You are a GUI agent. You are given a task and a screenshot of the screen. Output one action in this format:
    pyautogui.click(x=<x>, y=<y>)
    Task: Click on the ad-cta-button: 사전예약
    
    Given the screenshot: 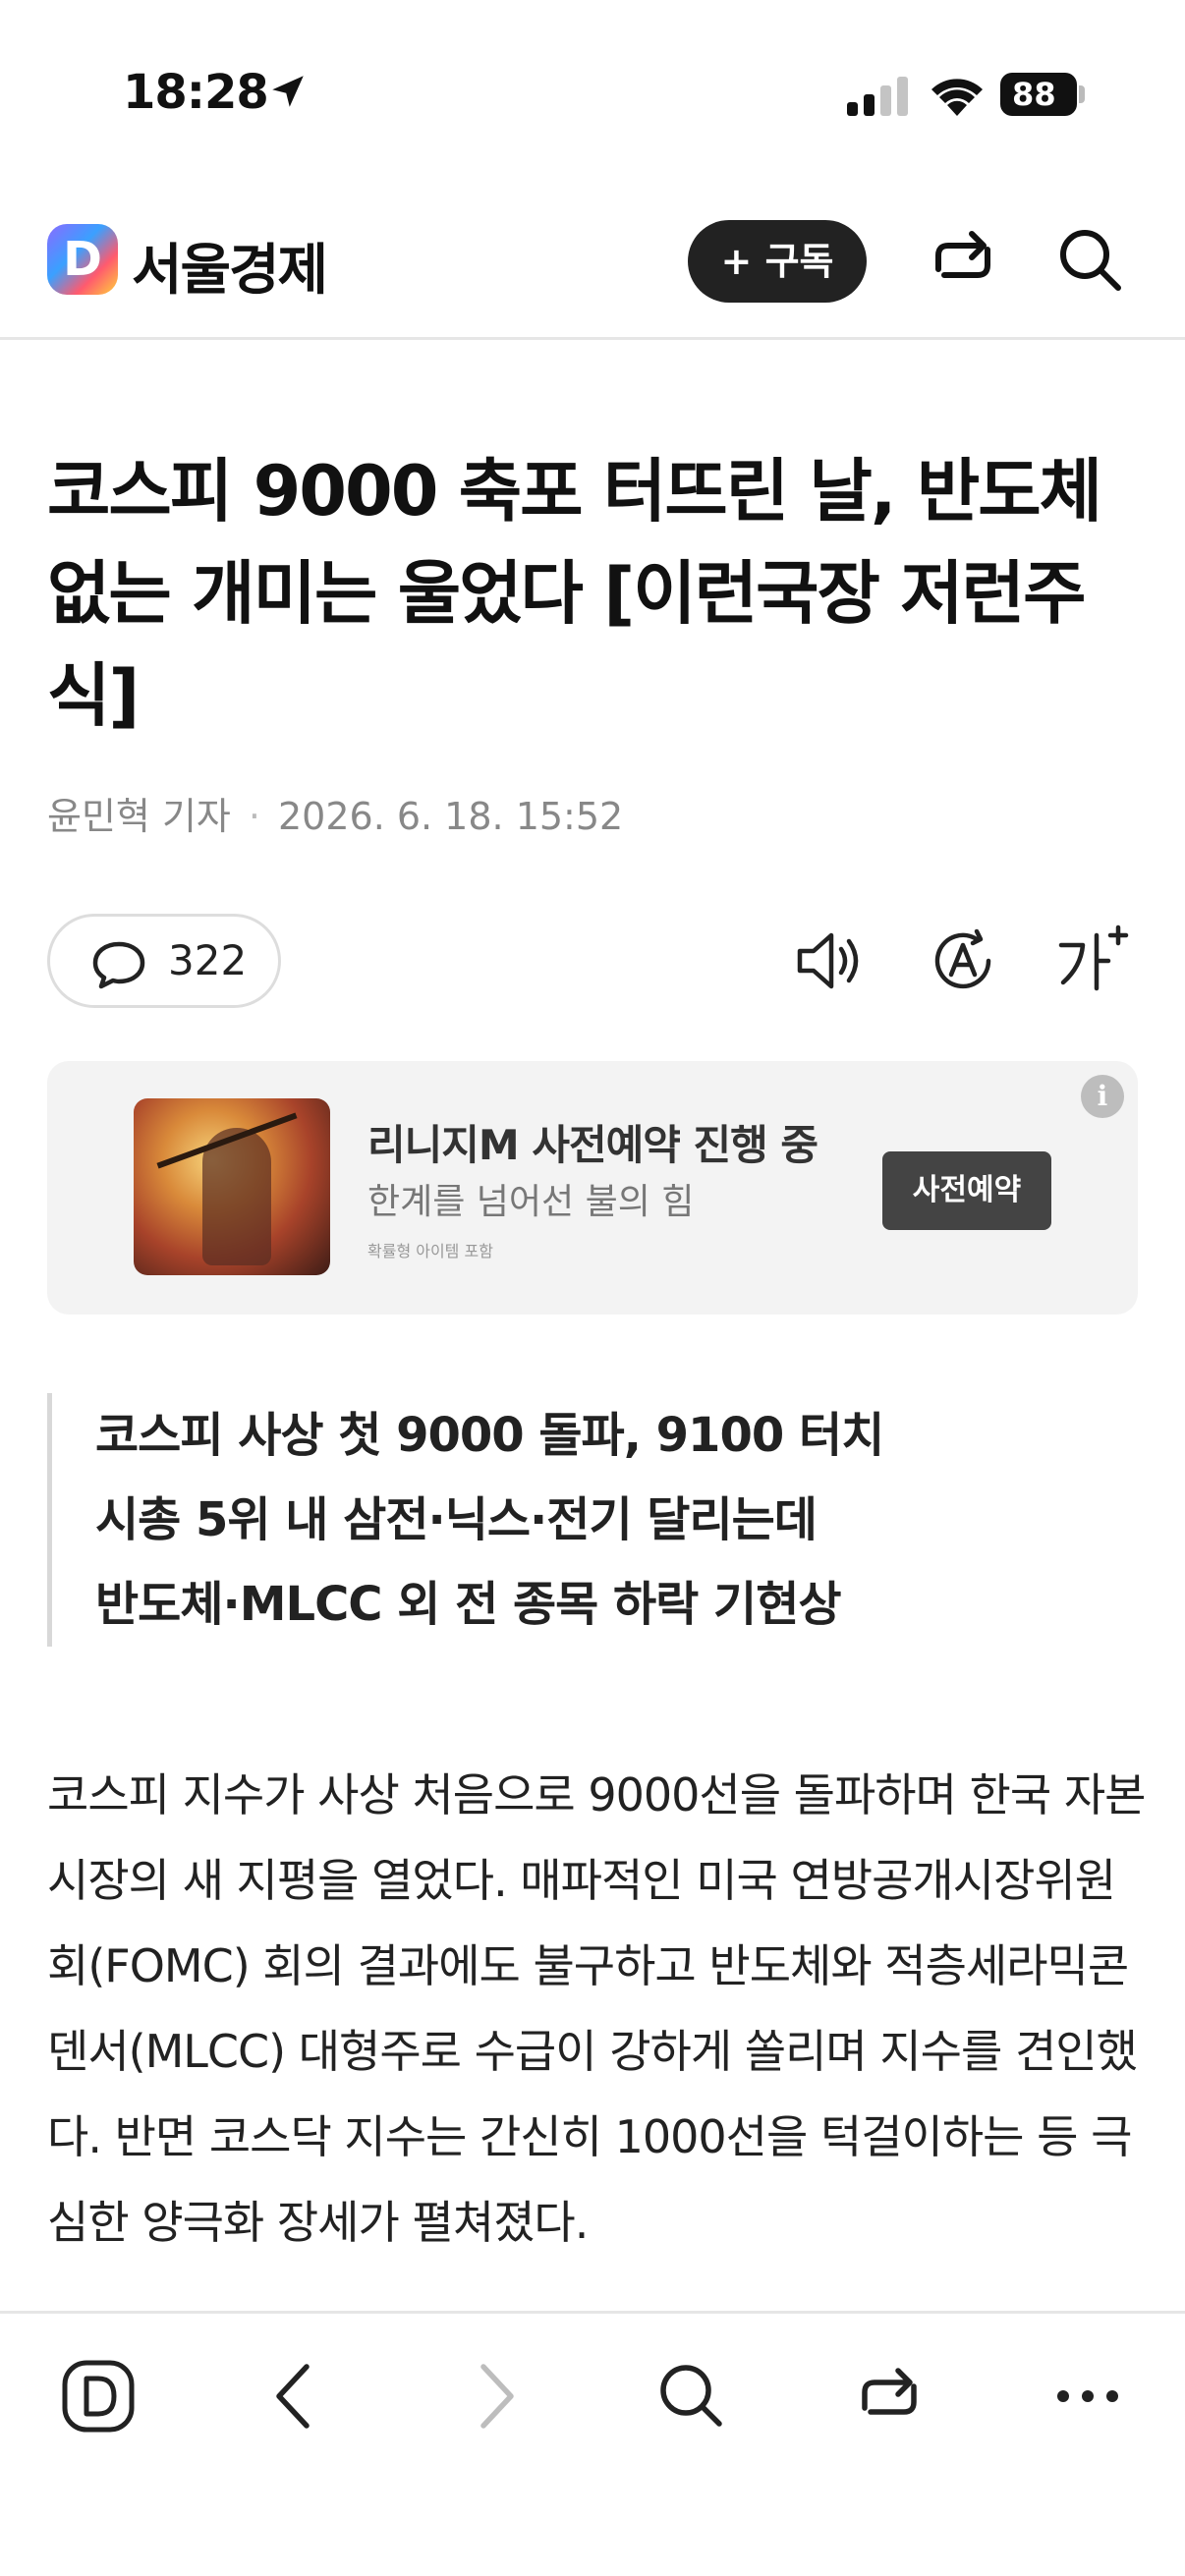 What is the action you would take?
    pyautogui.click(x=967, y=1190)
    